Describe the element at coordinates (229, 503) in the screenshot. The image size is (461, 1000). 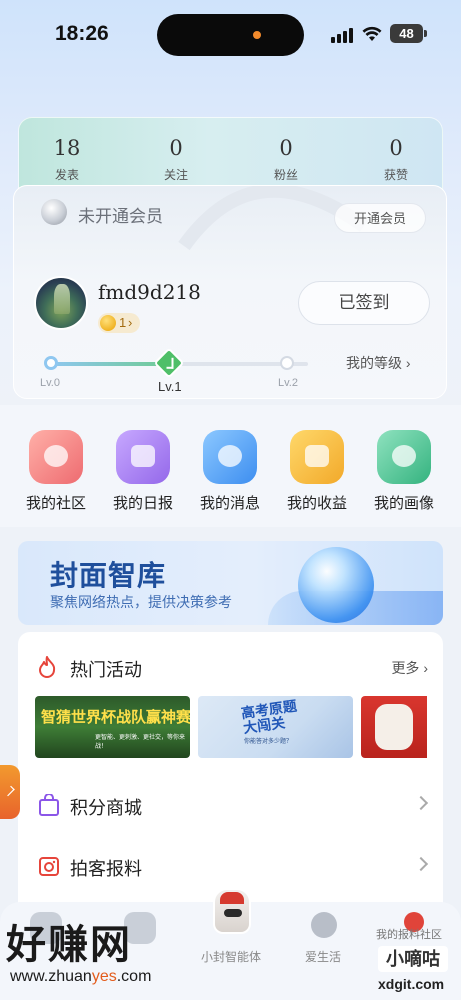
I see `quick-label: 我的消息` at that location.